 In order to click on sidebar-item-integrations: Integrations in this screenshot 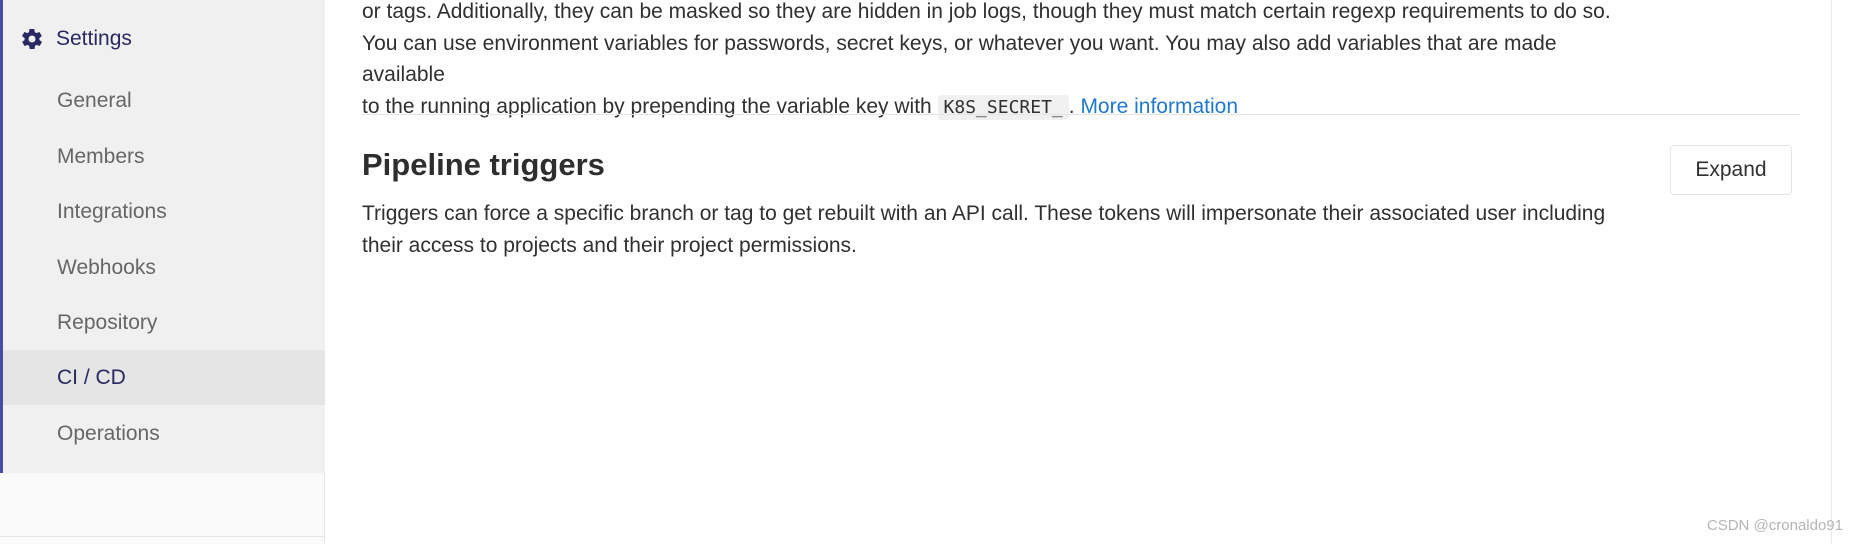, I will do `click(164, 211)`.